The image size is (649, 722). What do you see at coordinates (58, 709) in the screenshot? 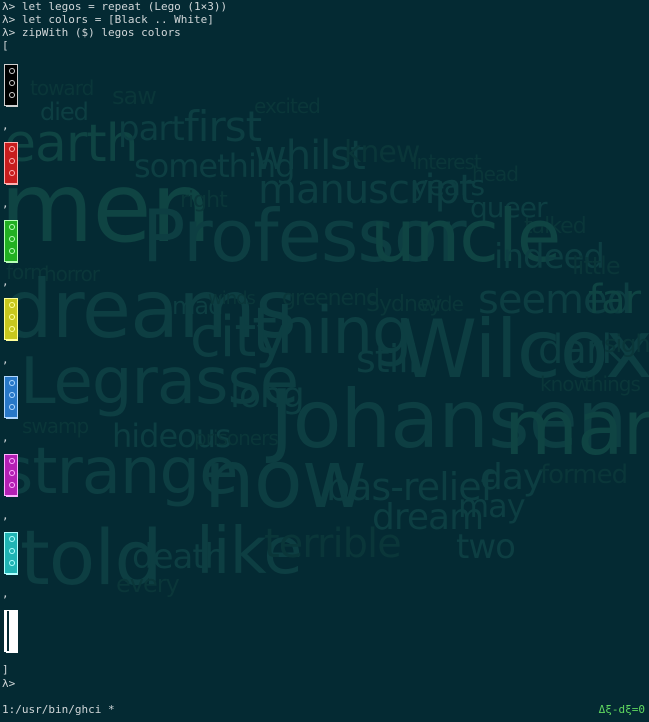
I see `tmux-window-label: 1:/usr/bin/ghci *` at bounding box center [58, 709].